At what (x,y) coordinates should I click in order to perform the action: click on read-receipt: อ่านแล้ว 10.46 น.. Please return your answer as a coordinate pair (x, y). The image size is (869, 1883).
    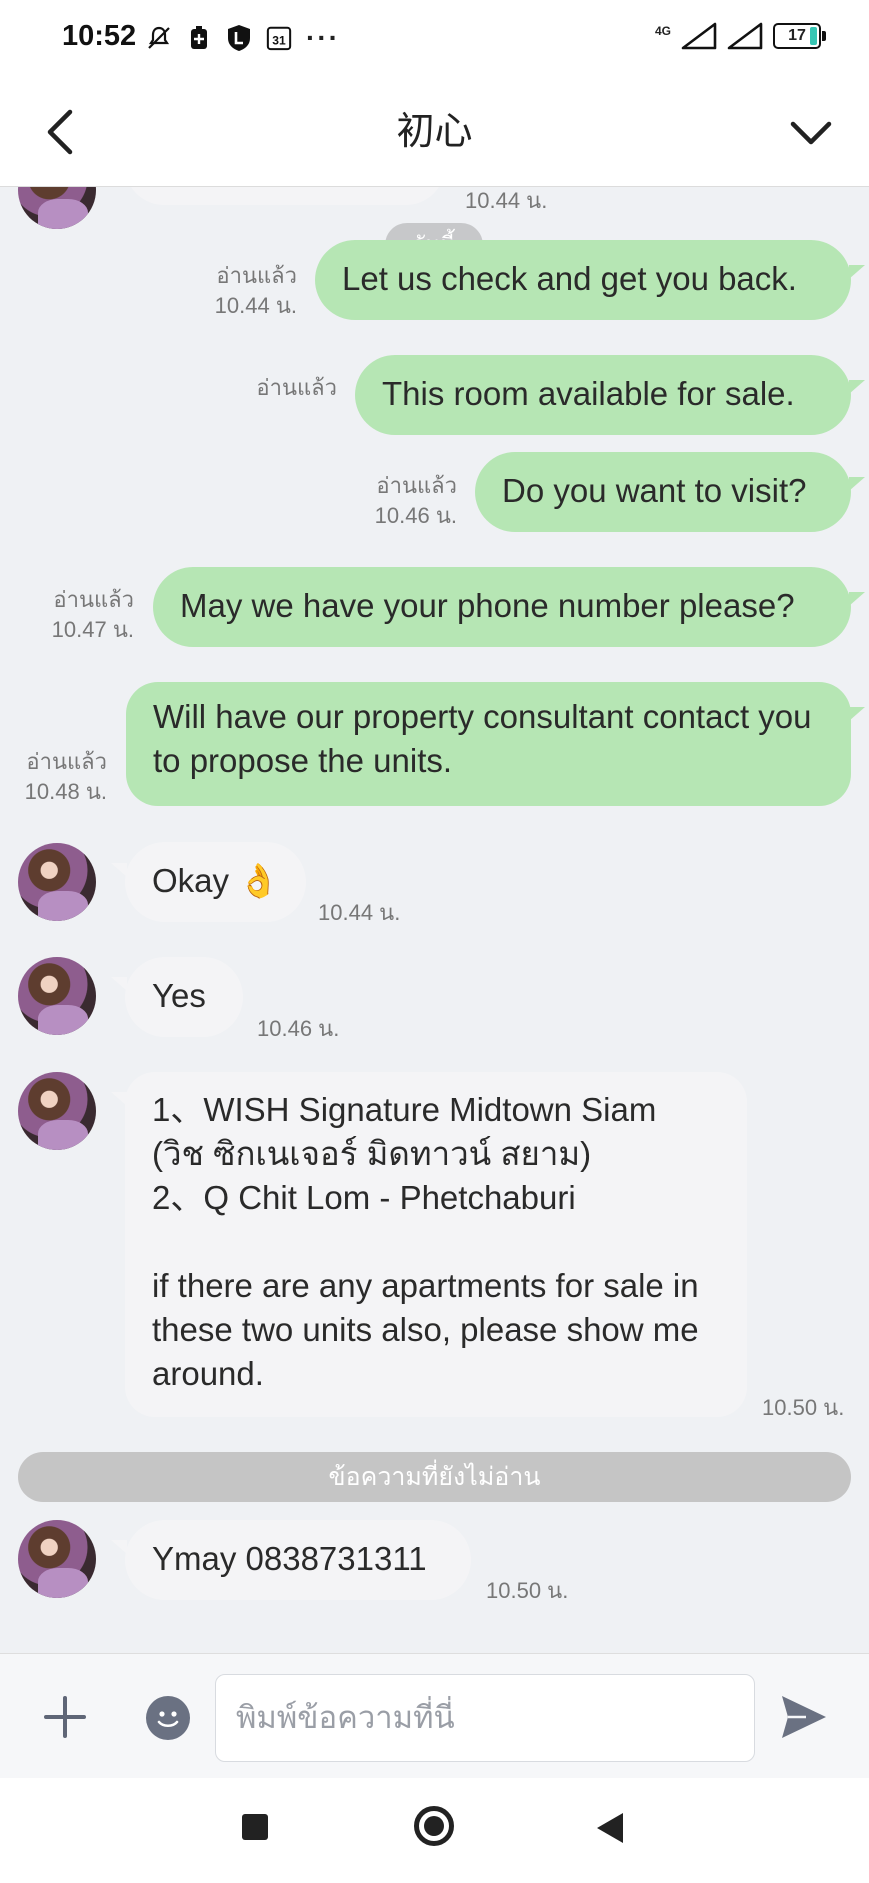
    Looking at the image, I should click on (415, 500).